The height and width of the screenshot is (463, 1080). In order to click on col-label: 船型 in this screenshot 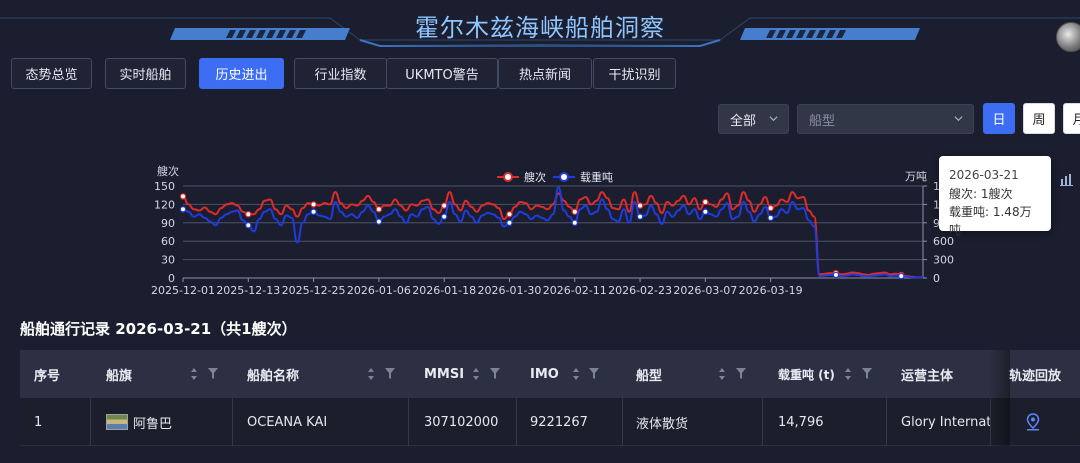, I will do `click(649, 376)`.